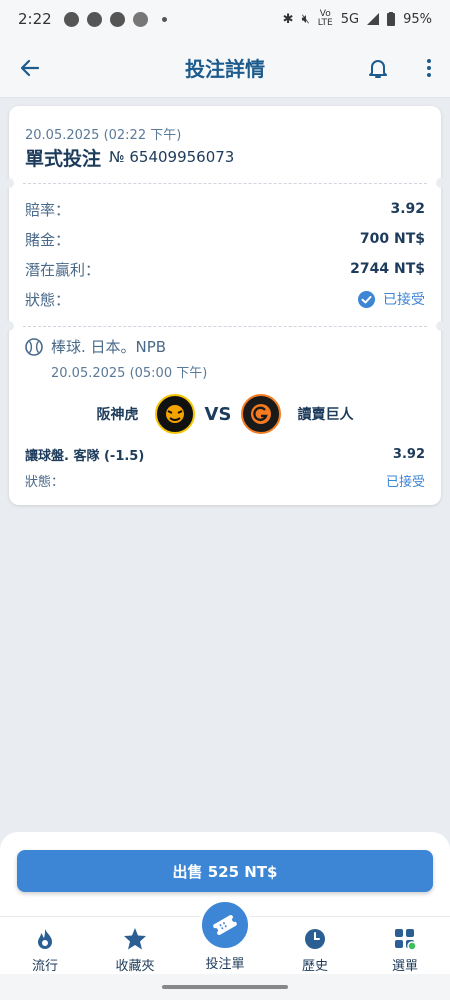 Image resolution: width=450 pixels, height=1000 pixels. Describe the element at coordinates (225, 269) in the screenshot. I see `potential-win-row: 潛在贏利： 2744 NT$` at that location.